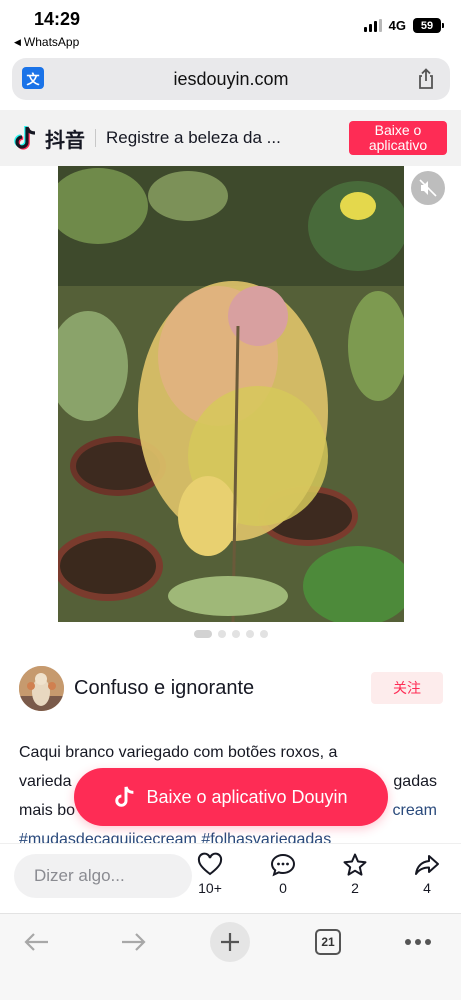 This screenshot has height=1000, width=461. Describe the element at coordinates (17, 41) in the screenshot. I see `back-triangle-icon: ◀` at that location.